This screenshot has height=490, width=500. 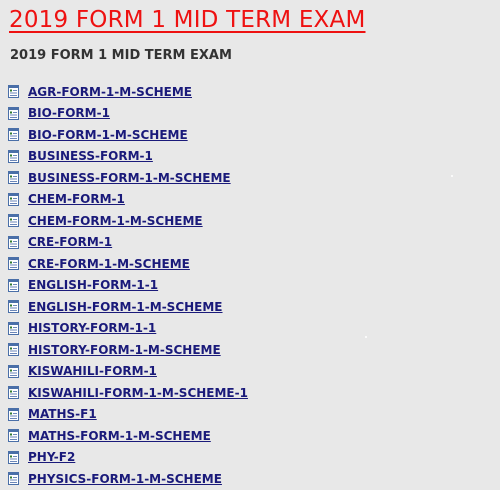 I want to click on file-list-item: BUSINESS-FORM-1, so click(x=128, y=157).